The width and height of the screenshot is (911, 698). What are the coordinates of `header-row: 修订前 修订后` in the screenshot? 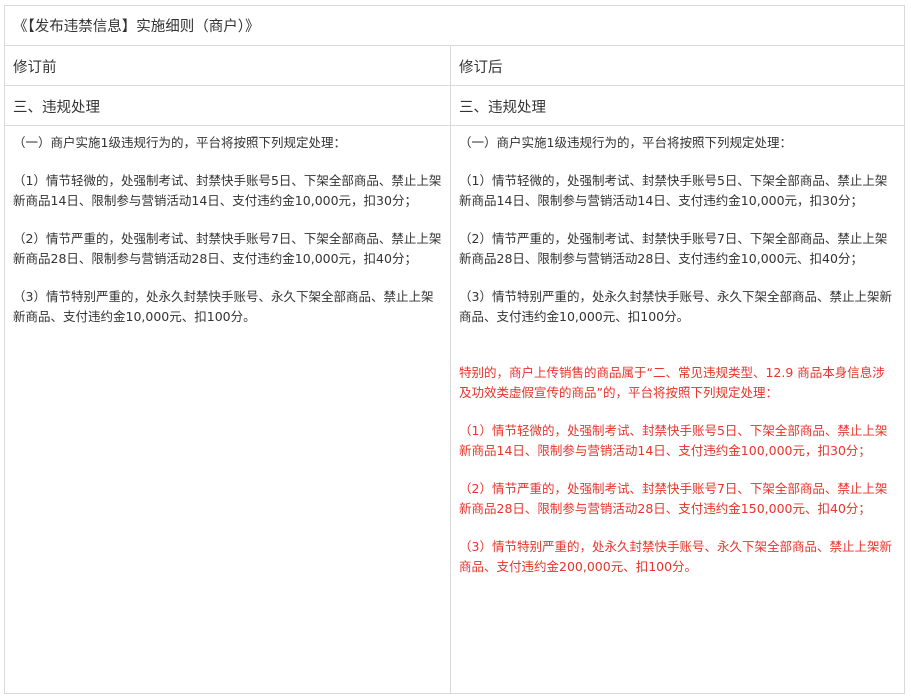 It's located at (454, 65).